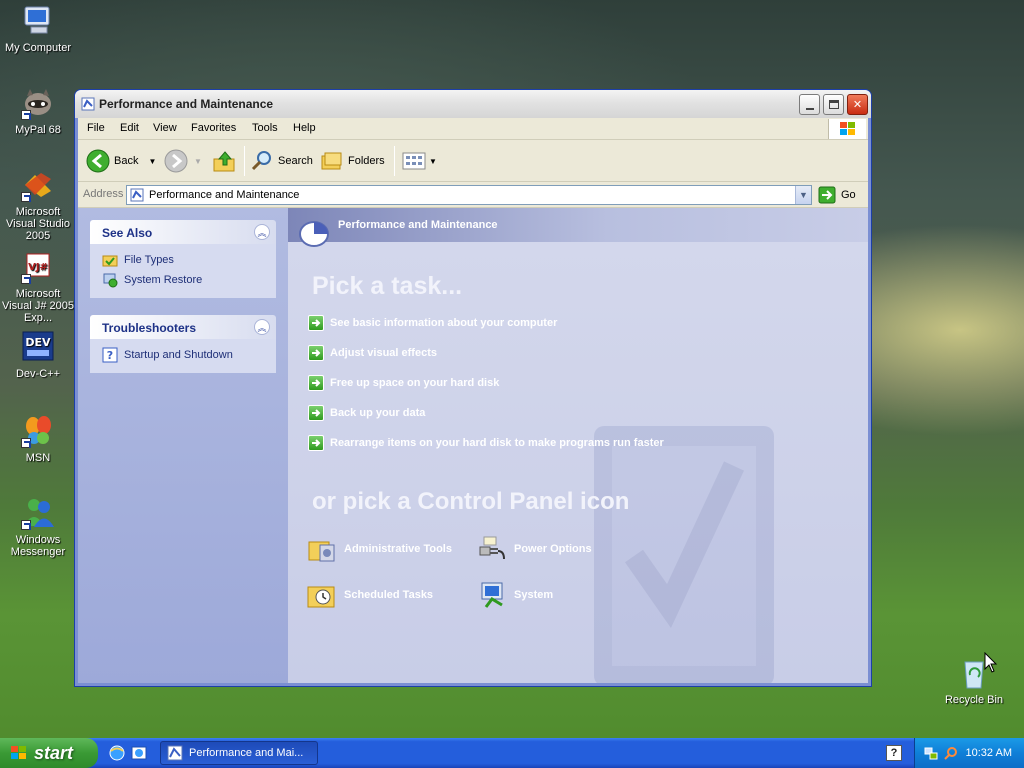  What do you see at coordinates (469, 195) in the screenshot?
I see `address-field: Performance and Maintenance ▼` at bounding box center [469, 195].